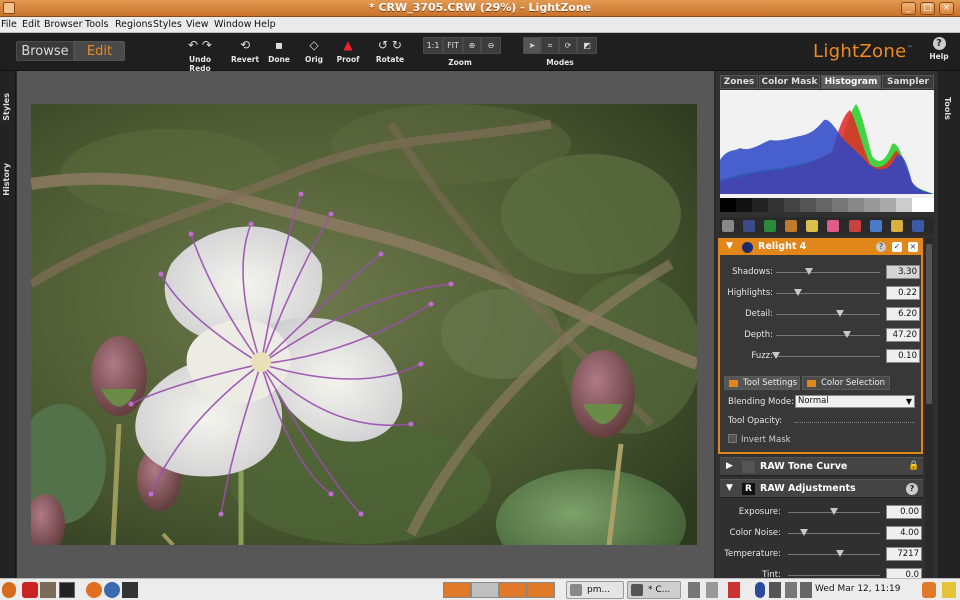 This screenshot has height=600, width=960. What do you see at coordinates (532, 45) in the screenshot?
I see `arrow-pointer-icon: ➤` at bounding box center [532, 45].